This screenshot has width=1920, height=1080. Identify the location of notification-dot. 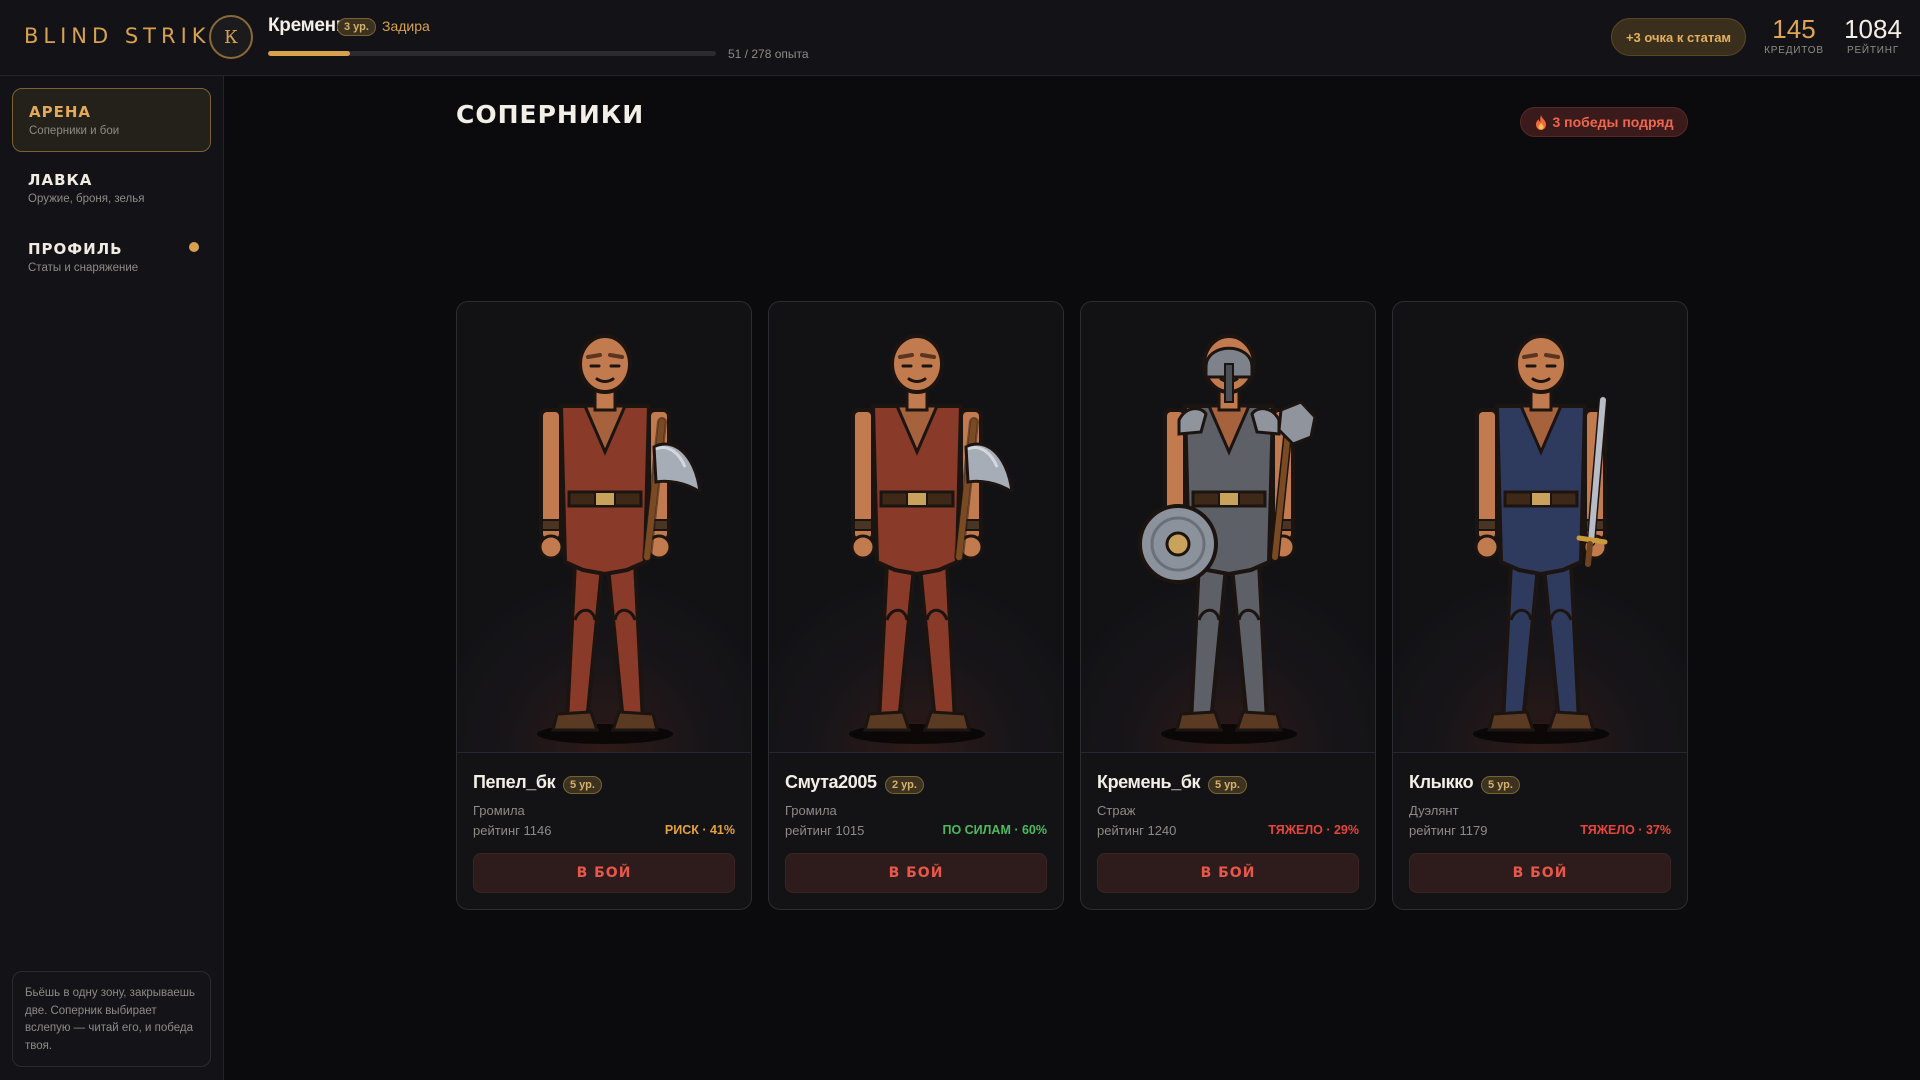
(194, 247).